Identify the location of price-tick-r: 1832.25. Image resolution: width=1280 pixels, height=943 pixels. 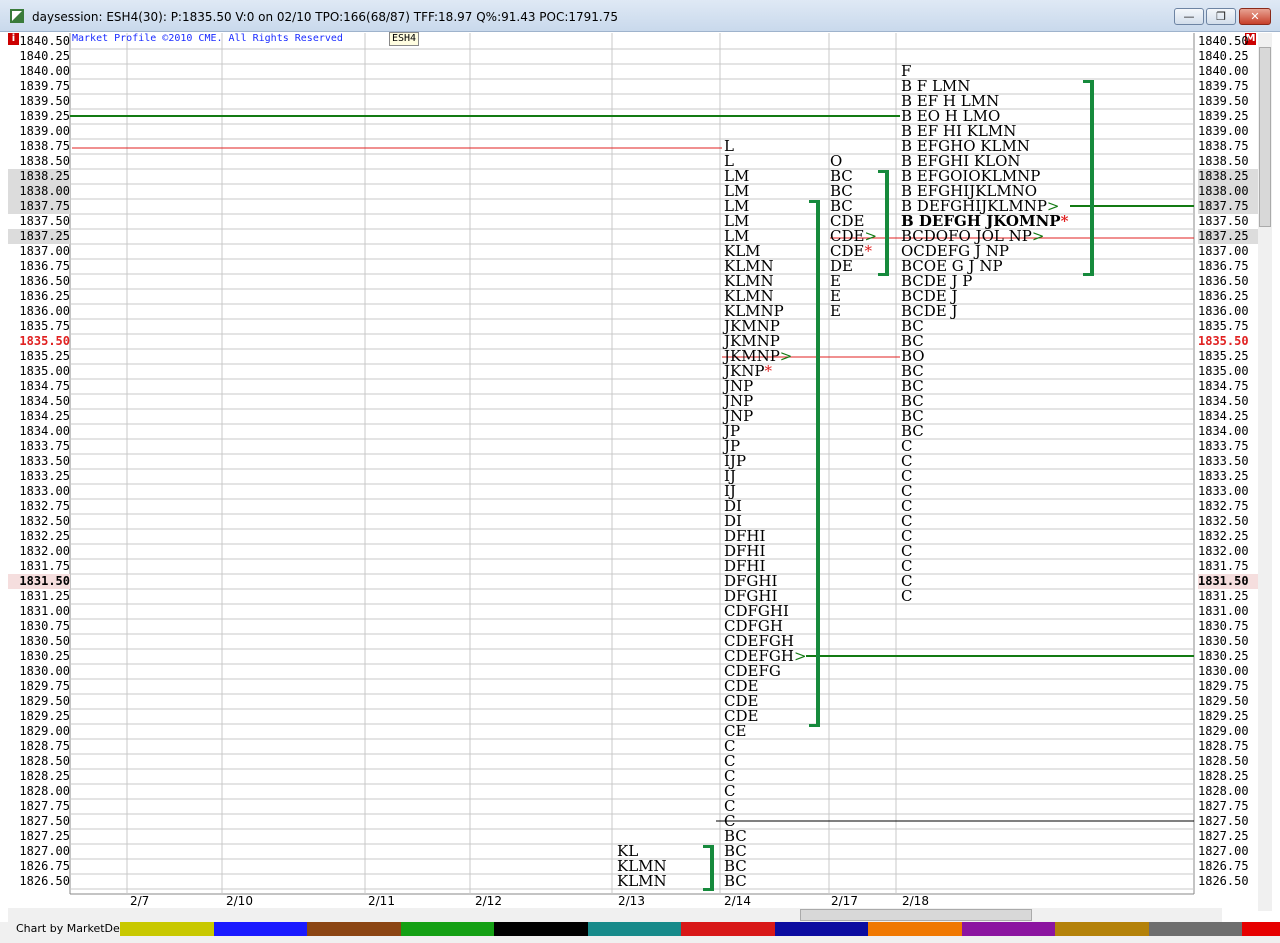
(1223, 536).